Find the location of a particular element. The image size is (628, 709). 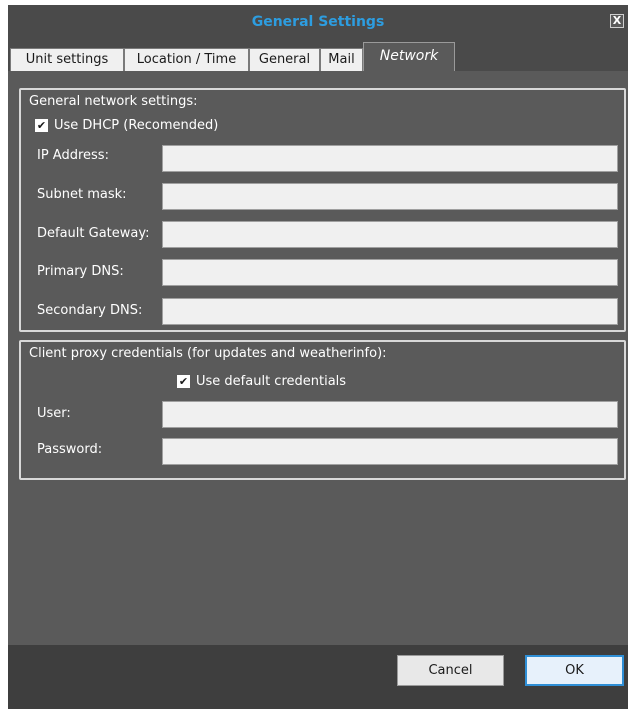

close-icon: X is located at coordinates (617, 21).